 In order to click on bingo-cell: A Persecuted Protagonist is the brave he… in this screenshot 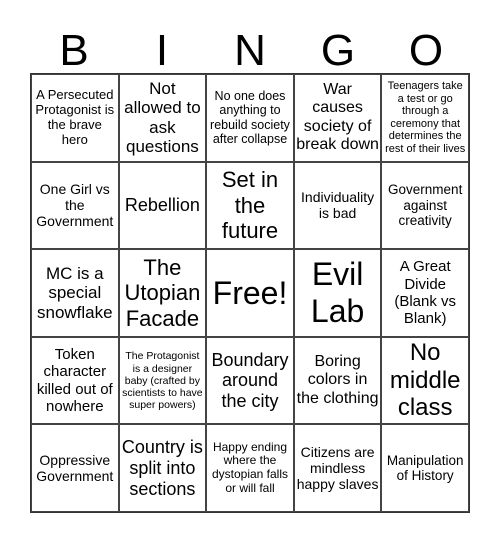, I will do `click(75, 118)`.